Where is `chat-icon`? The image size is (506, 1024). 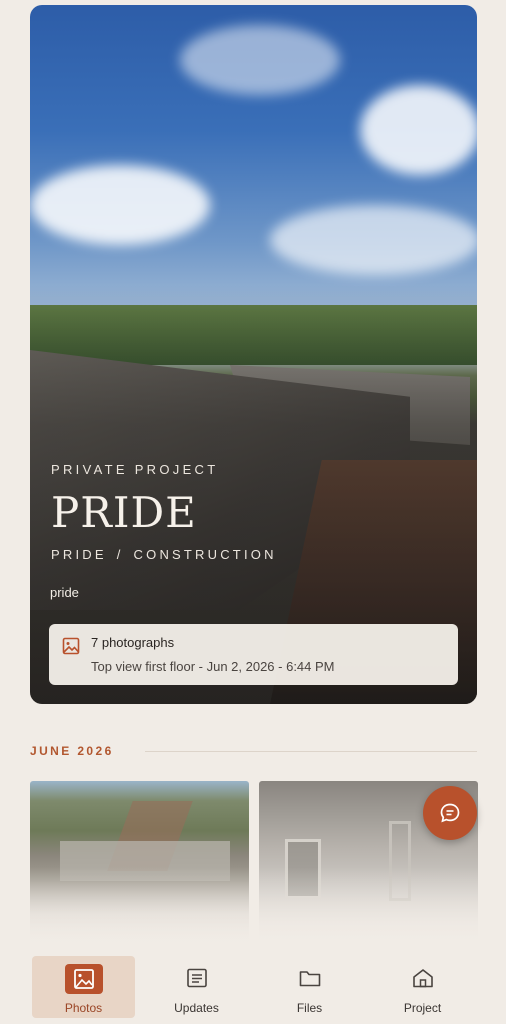 chat-icon is located at coordinates (450, 813).